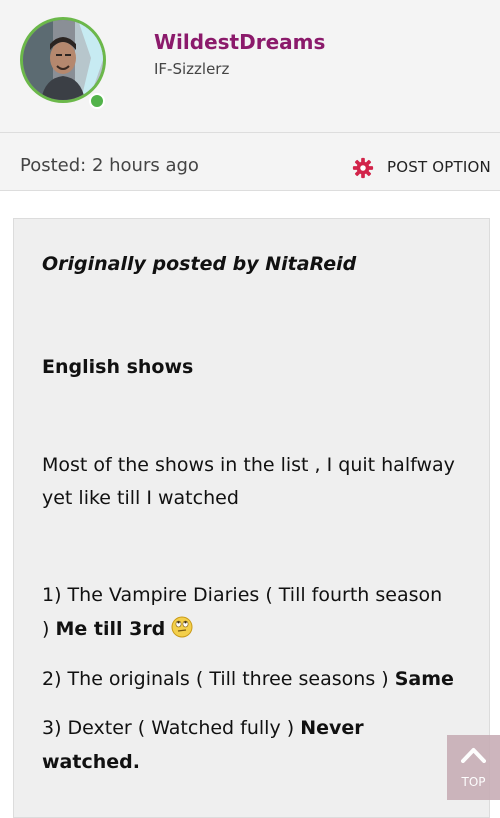 The width and height of the screenshot is (500, 818). I want to click on user-group-label: IF-Sizzlerz, so click(192, 69).